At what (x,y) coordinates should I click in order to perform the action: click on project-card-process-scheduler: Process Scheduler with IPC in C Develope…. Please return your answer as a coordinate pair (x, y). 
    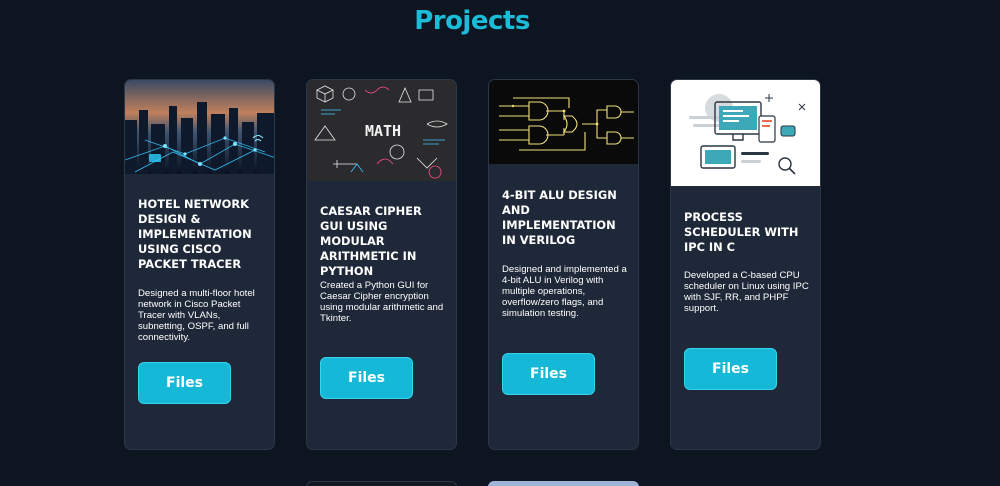
    Looking at the image, I should click on (745, 264).